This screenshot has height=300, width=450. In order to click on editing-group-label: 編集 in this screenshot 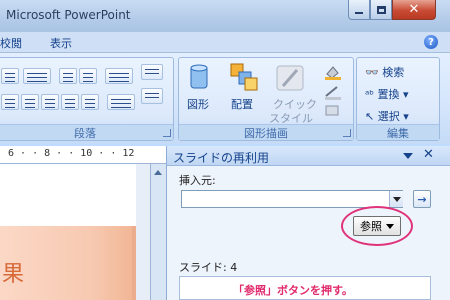, I will do `click(398, 132)`.